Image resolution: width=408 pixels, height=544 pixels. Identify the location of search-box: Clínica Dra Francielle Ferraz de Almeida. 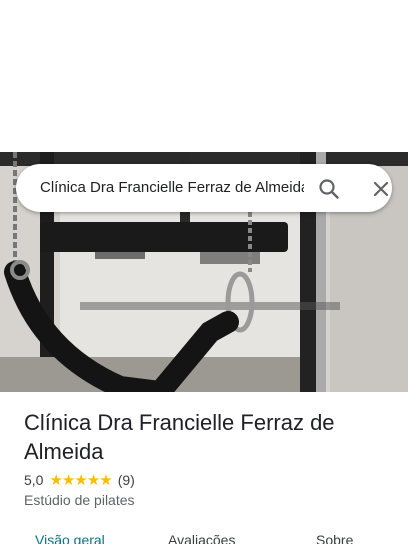
(204, 188).